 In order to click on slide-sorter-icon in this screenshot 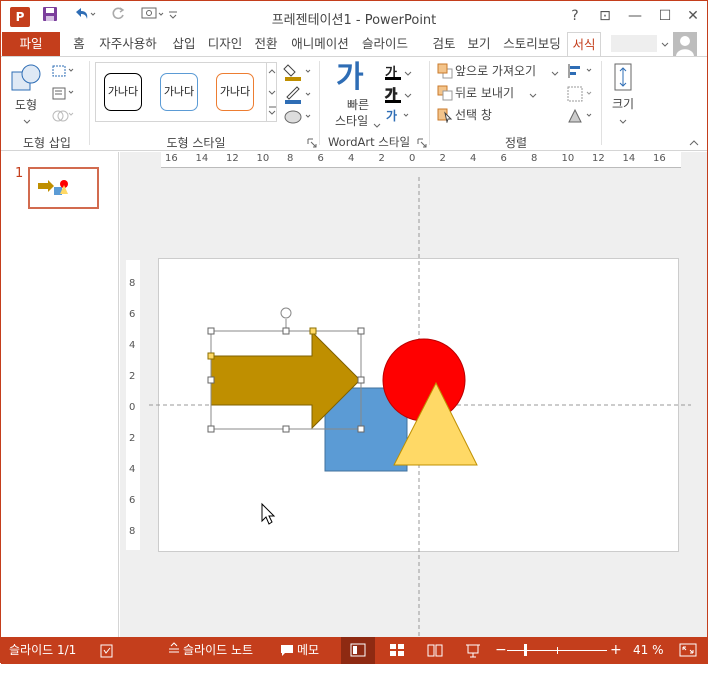, I will do `click(397, 650)`.